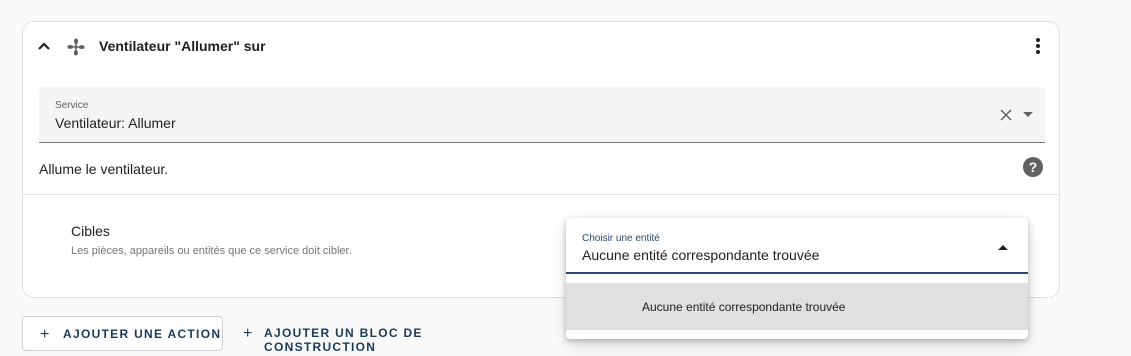  What do you see at coordinates (182, 46) in the screenshot?
I see `card-title: Ventilateur "Allumer" sur` at bounding box center [182, 46].